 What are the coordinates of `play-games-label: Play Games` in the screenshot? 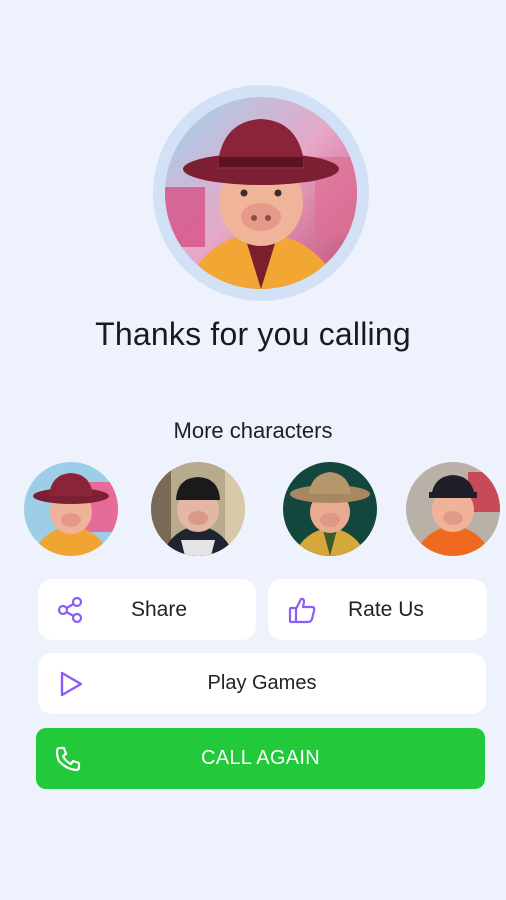 It's located at (262, 683).